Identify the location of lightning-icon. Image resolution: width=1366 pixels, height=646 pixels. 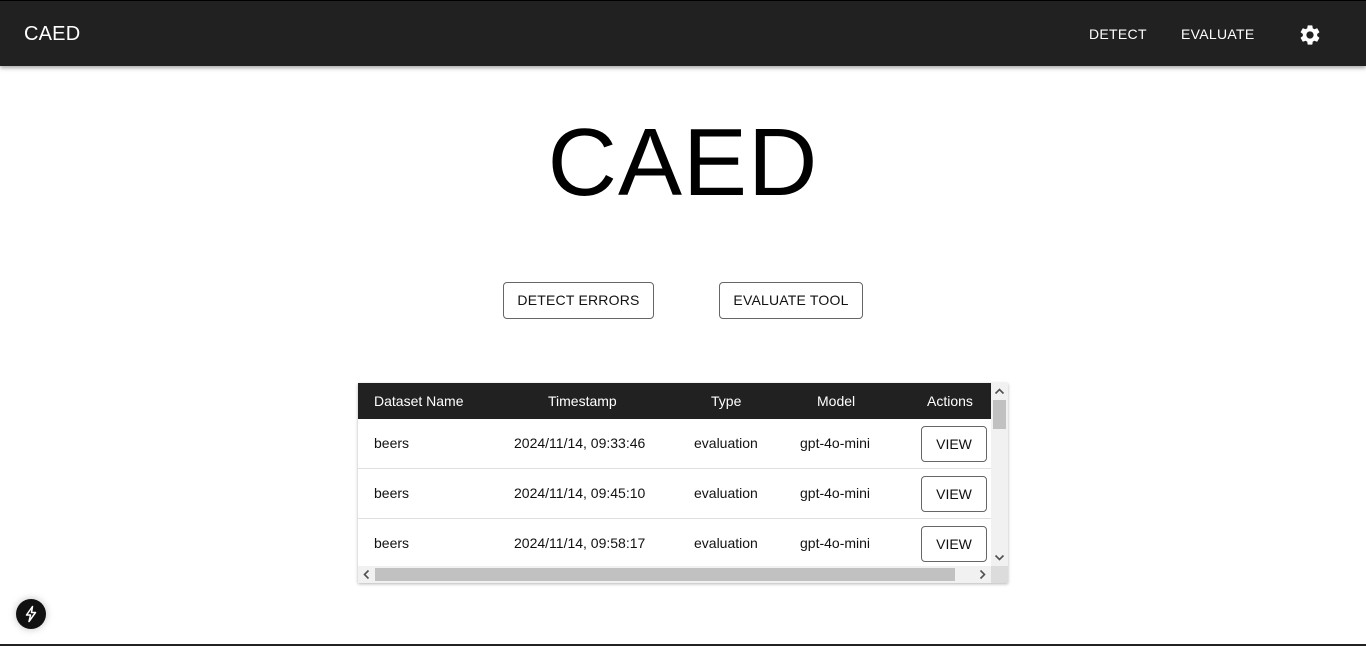
(31, 614).